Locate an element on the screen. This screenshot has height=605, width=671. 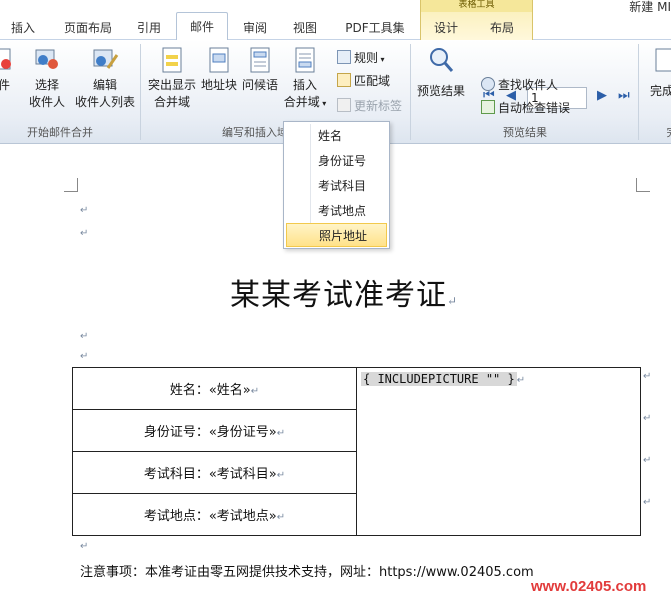
preview-results-button: 预览结果 is located at coordinates (441, 73).